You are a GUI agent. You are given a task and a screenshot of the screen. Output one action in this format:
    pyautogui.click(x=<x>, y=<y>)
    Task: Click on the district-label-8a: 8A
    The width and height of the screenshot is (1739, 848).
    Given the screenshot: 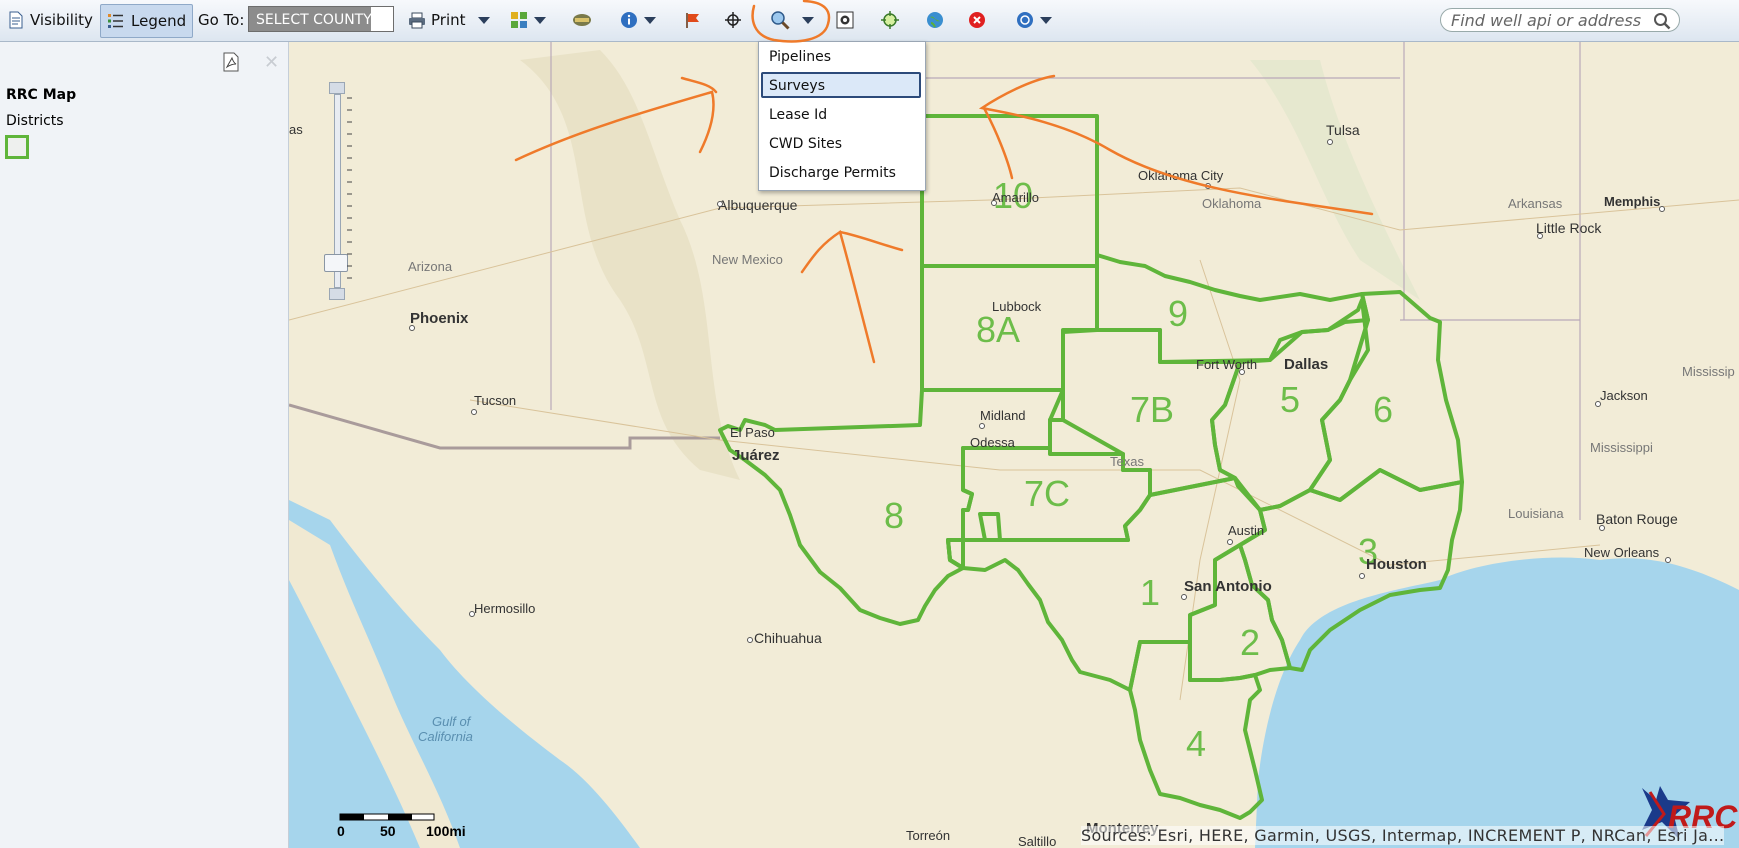 What is the action you would take?
    pyautogui.click(x=998, y=329)
    